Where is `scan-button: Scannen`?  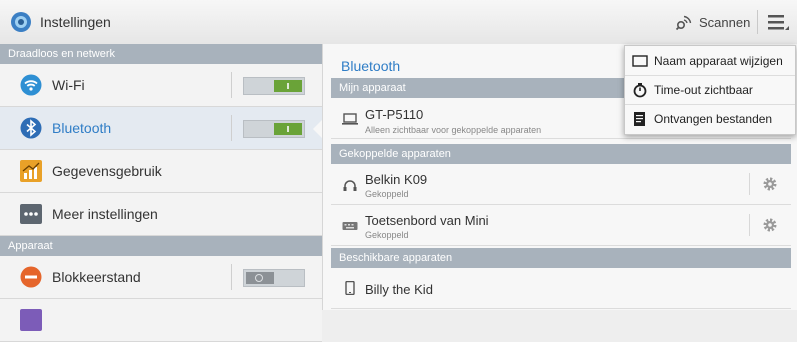
scan-button: Scannen is located at coordinates (712, 22).